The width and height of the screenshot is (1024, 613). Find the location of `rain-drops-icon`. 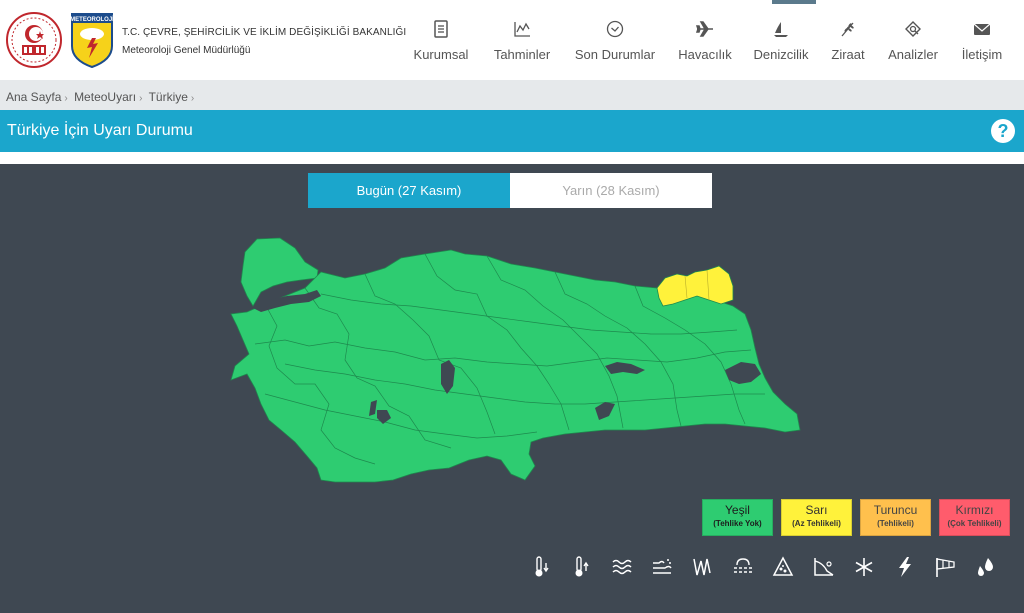

rain-drops-icon is located at coordinates (985, 567).